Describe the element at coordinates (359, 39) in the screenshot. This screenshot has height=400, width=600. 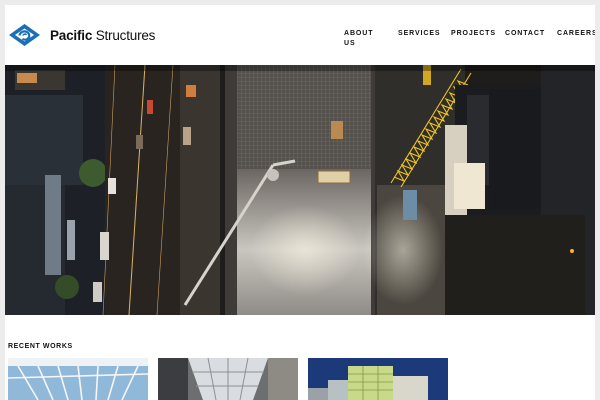
I see `nav-about-us: ABOUT US` at that location.